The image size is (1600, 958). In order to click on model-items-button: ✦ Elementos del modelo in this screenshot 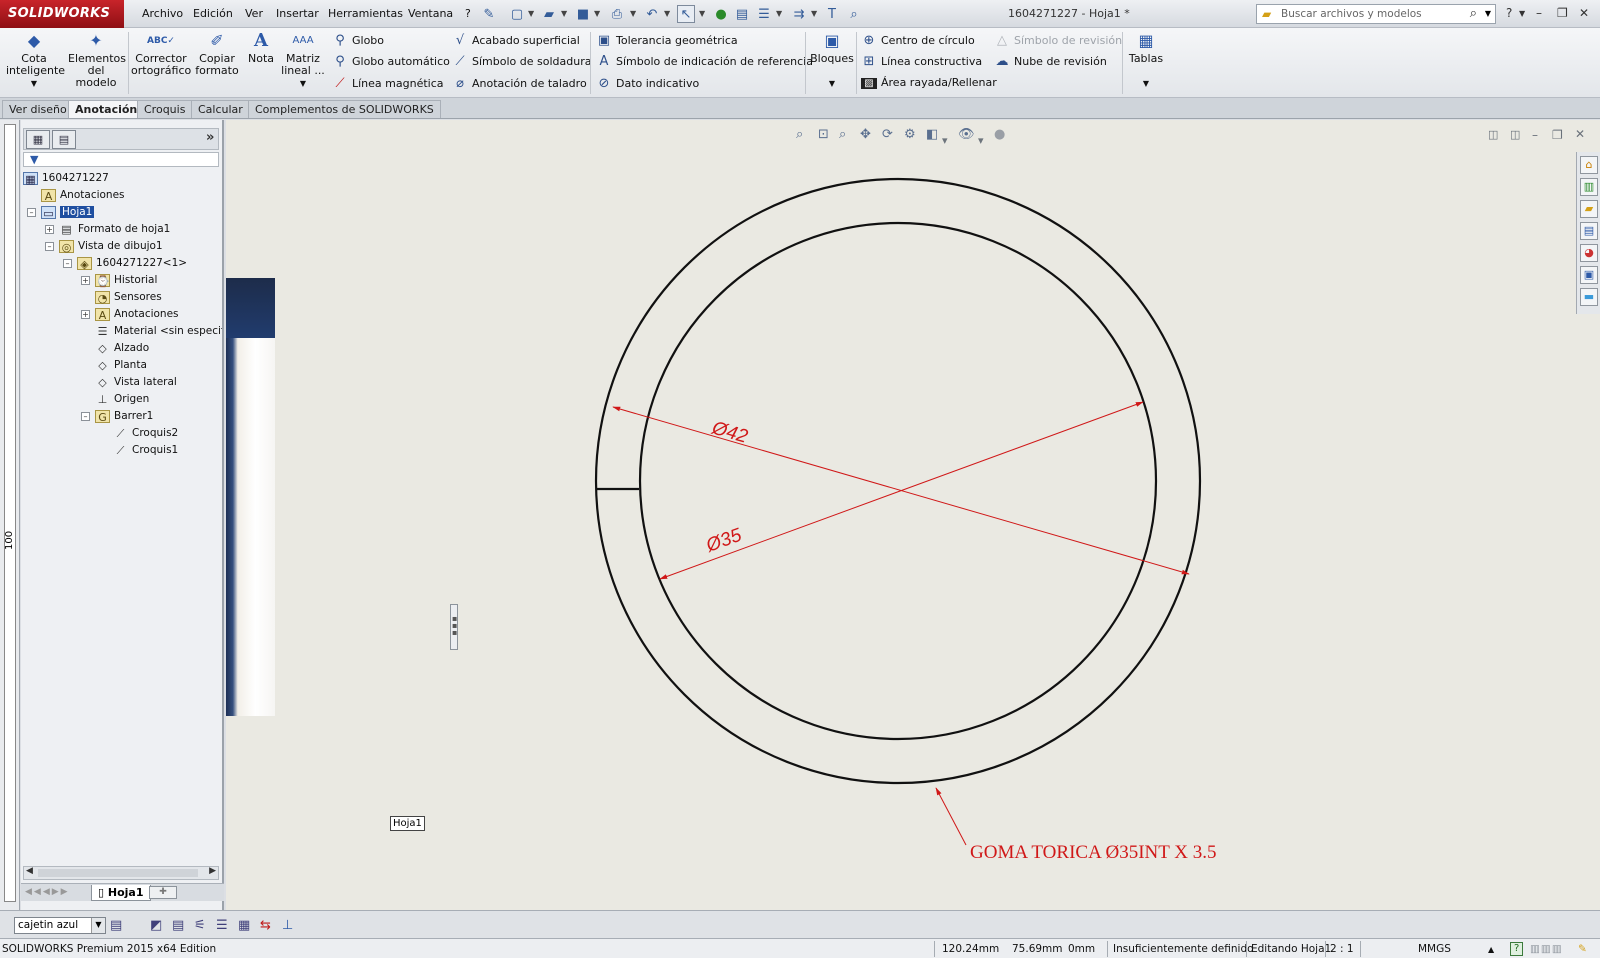, I will do `click(97, 60)`.